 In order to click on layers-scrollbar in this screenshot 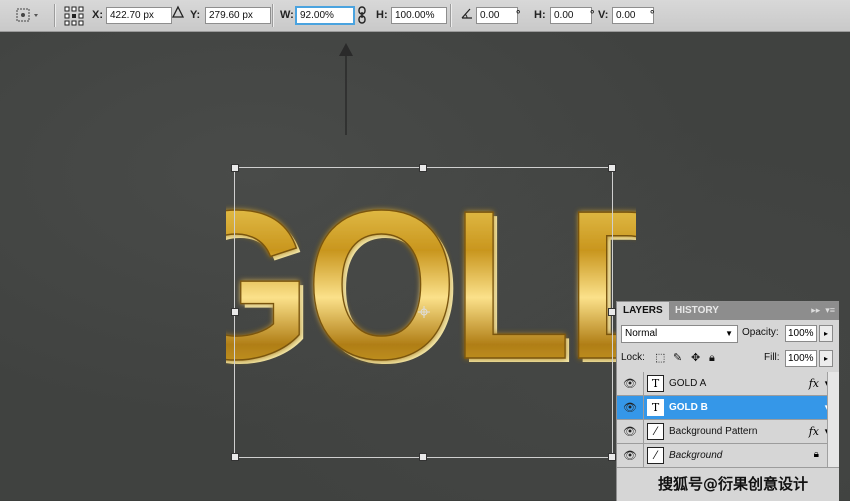, I will do `click(833, 419)`.